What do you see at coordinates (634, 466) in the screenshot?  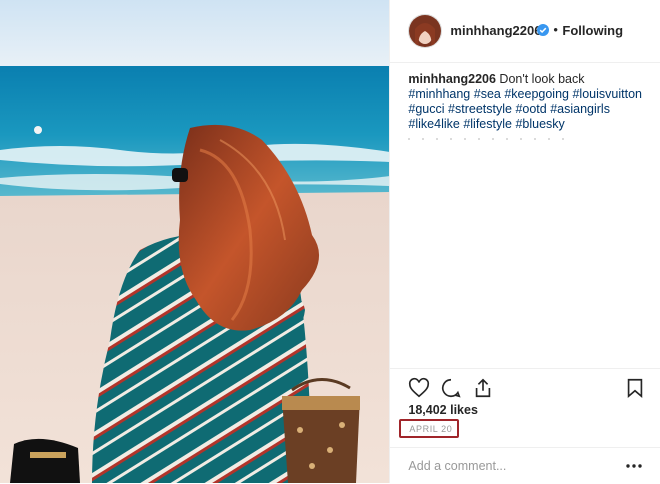 I see `more-options-icon` at bounding box center [634, 466].